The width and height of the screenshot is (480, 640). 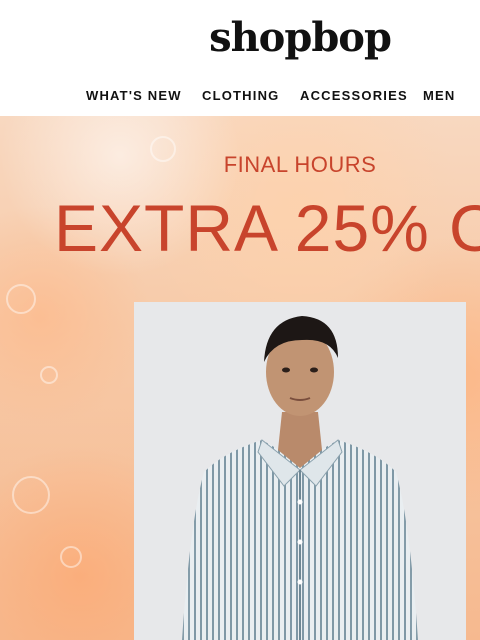 I want to click on promo-kicker: FINAL HOURS, so click(x=300, y=164).